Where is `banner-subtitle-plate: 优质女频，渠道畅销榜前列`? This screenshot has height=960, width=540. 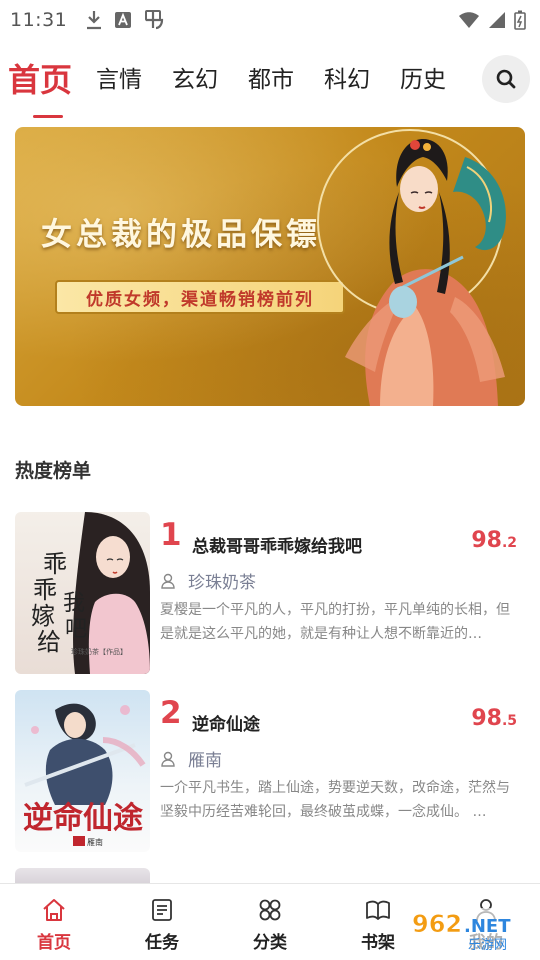
banner-subtitle-plate: 优质女频，渠道畅销榜前列 is located at coordinates (200, 297).